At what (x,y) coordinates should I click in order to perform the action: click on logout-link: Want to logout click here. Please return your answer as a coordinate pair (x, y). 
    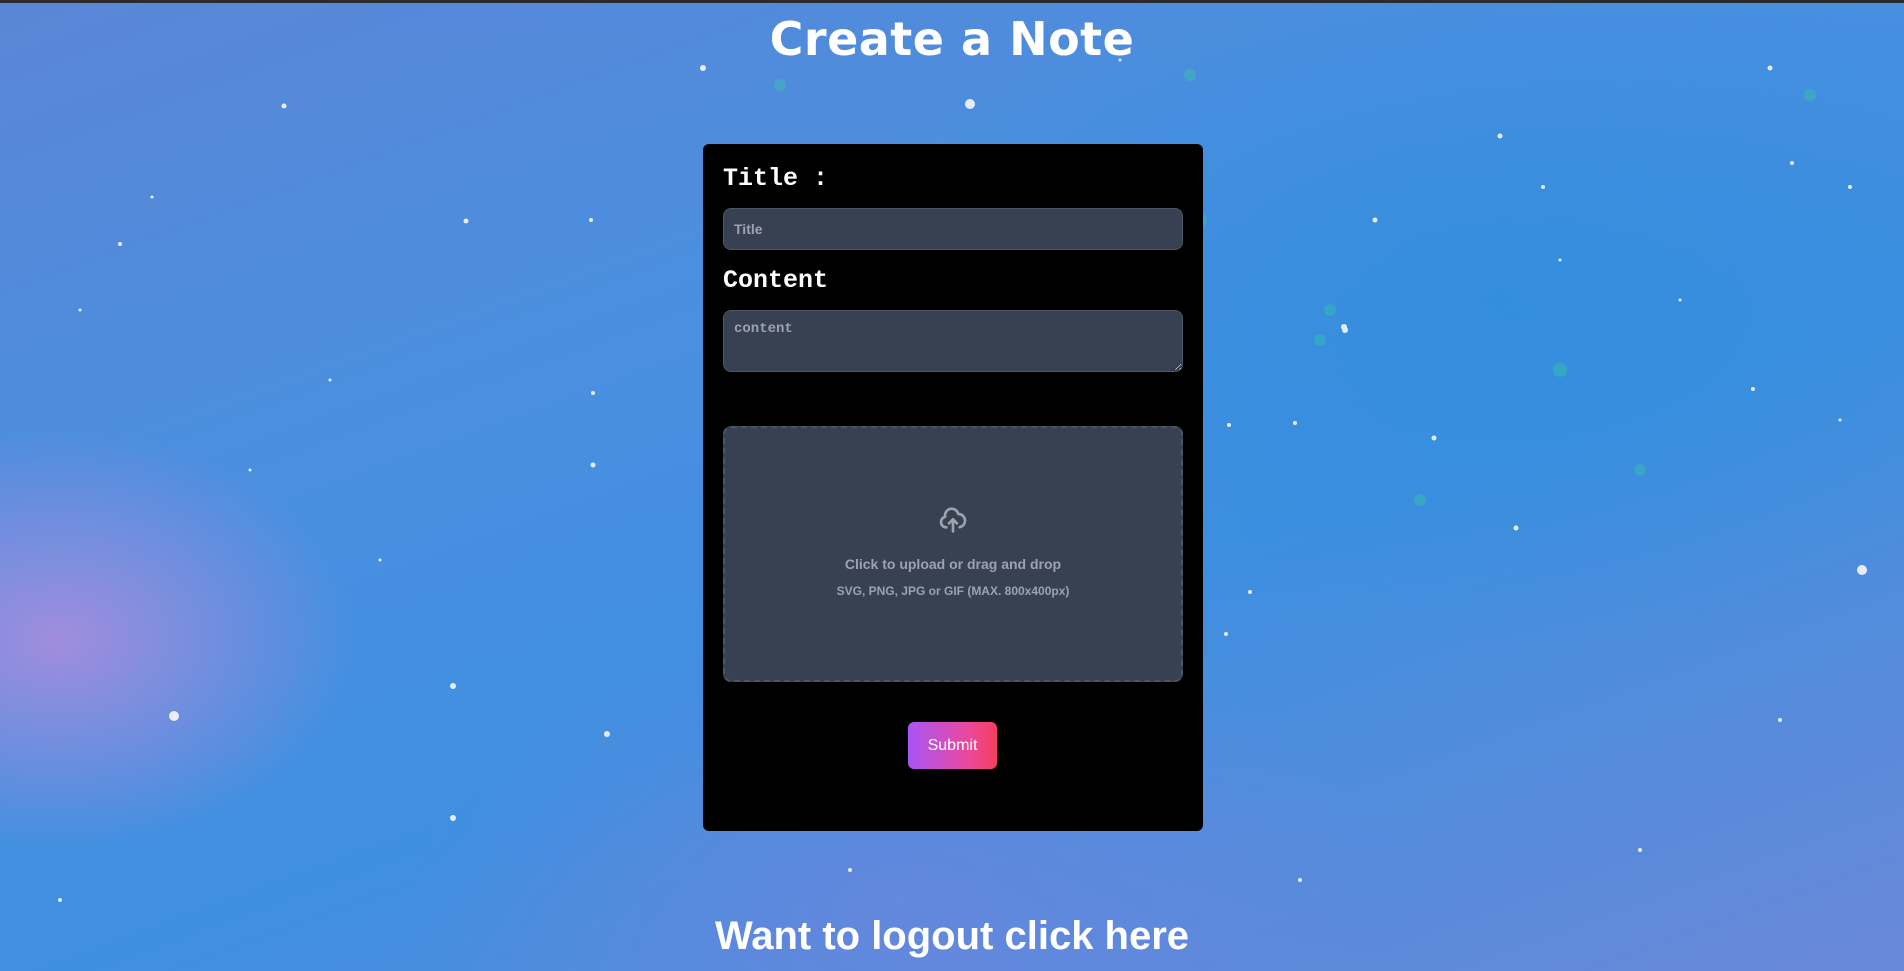
    Looking at the image, I should click on (952, 936).